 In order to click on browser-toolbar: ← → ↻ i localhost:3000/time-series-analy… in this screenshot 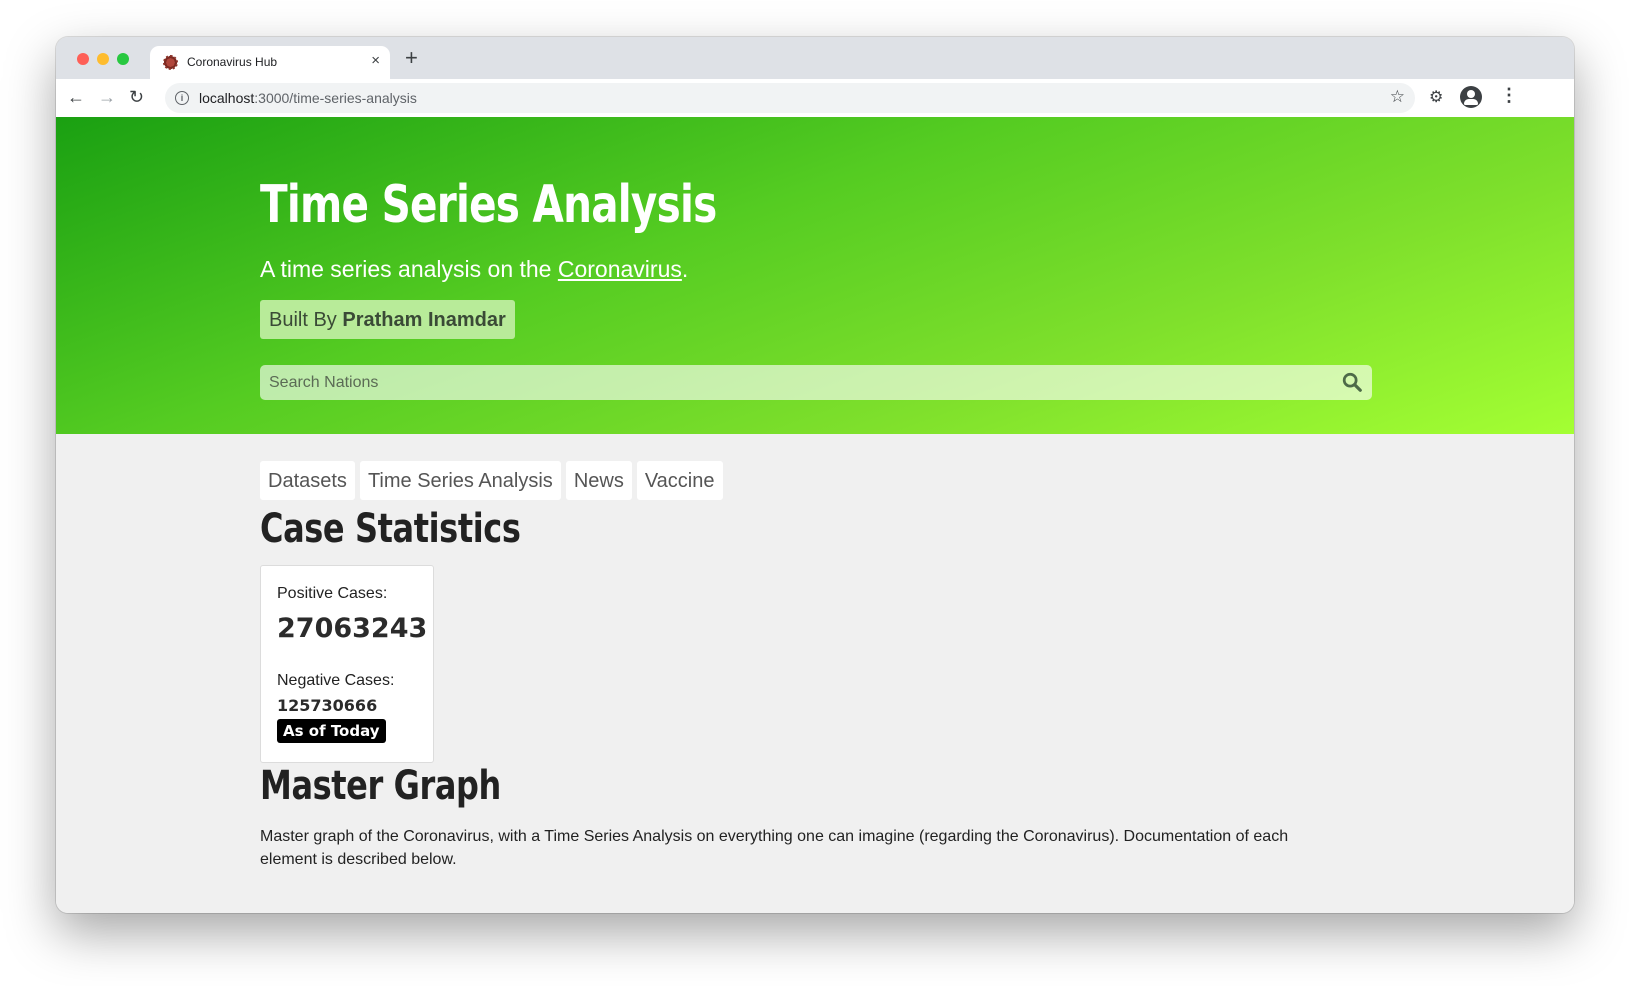, I will do `click(815, 98)`.